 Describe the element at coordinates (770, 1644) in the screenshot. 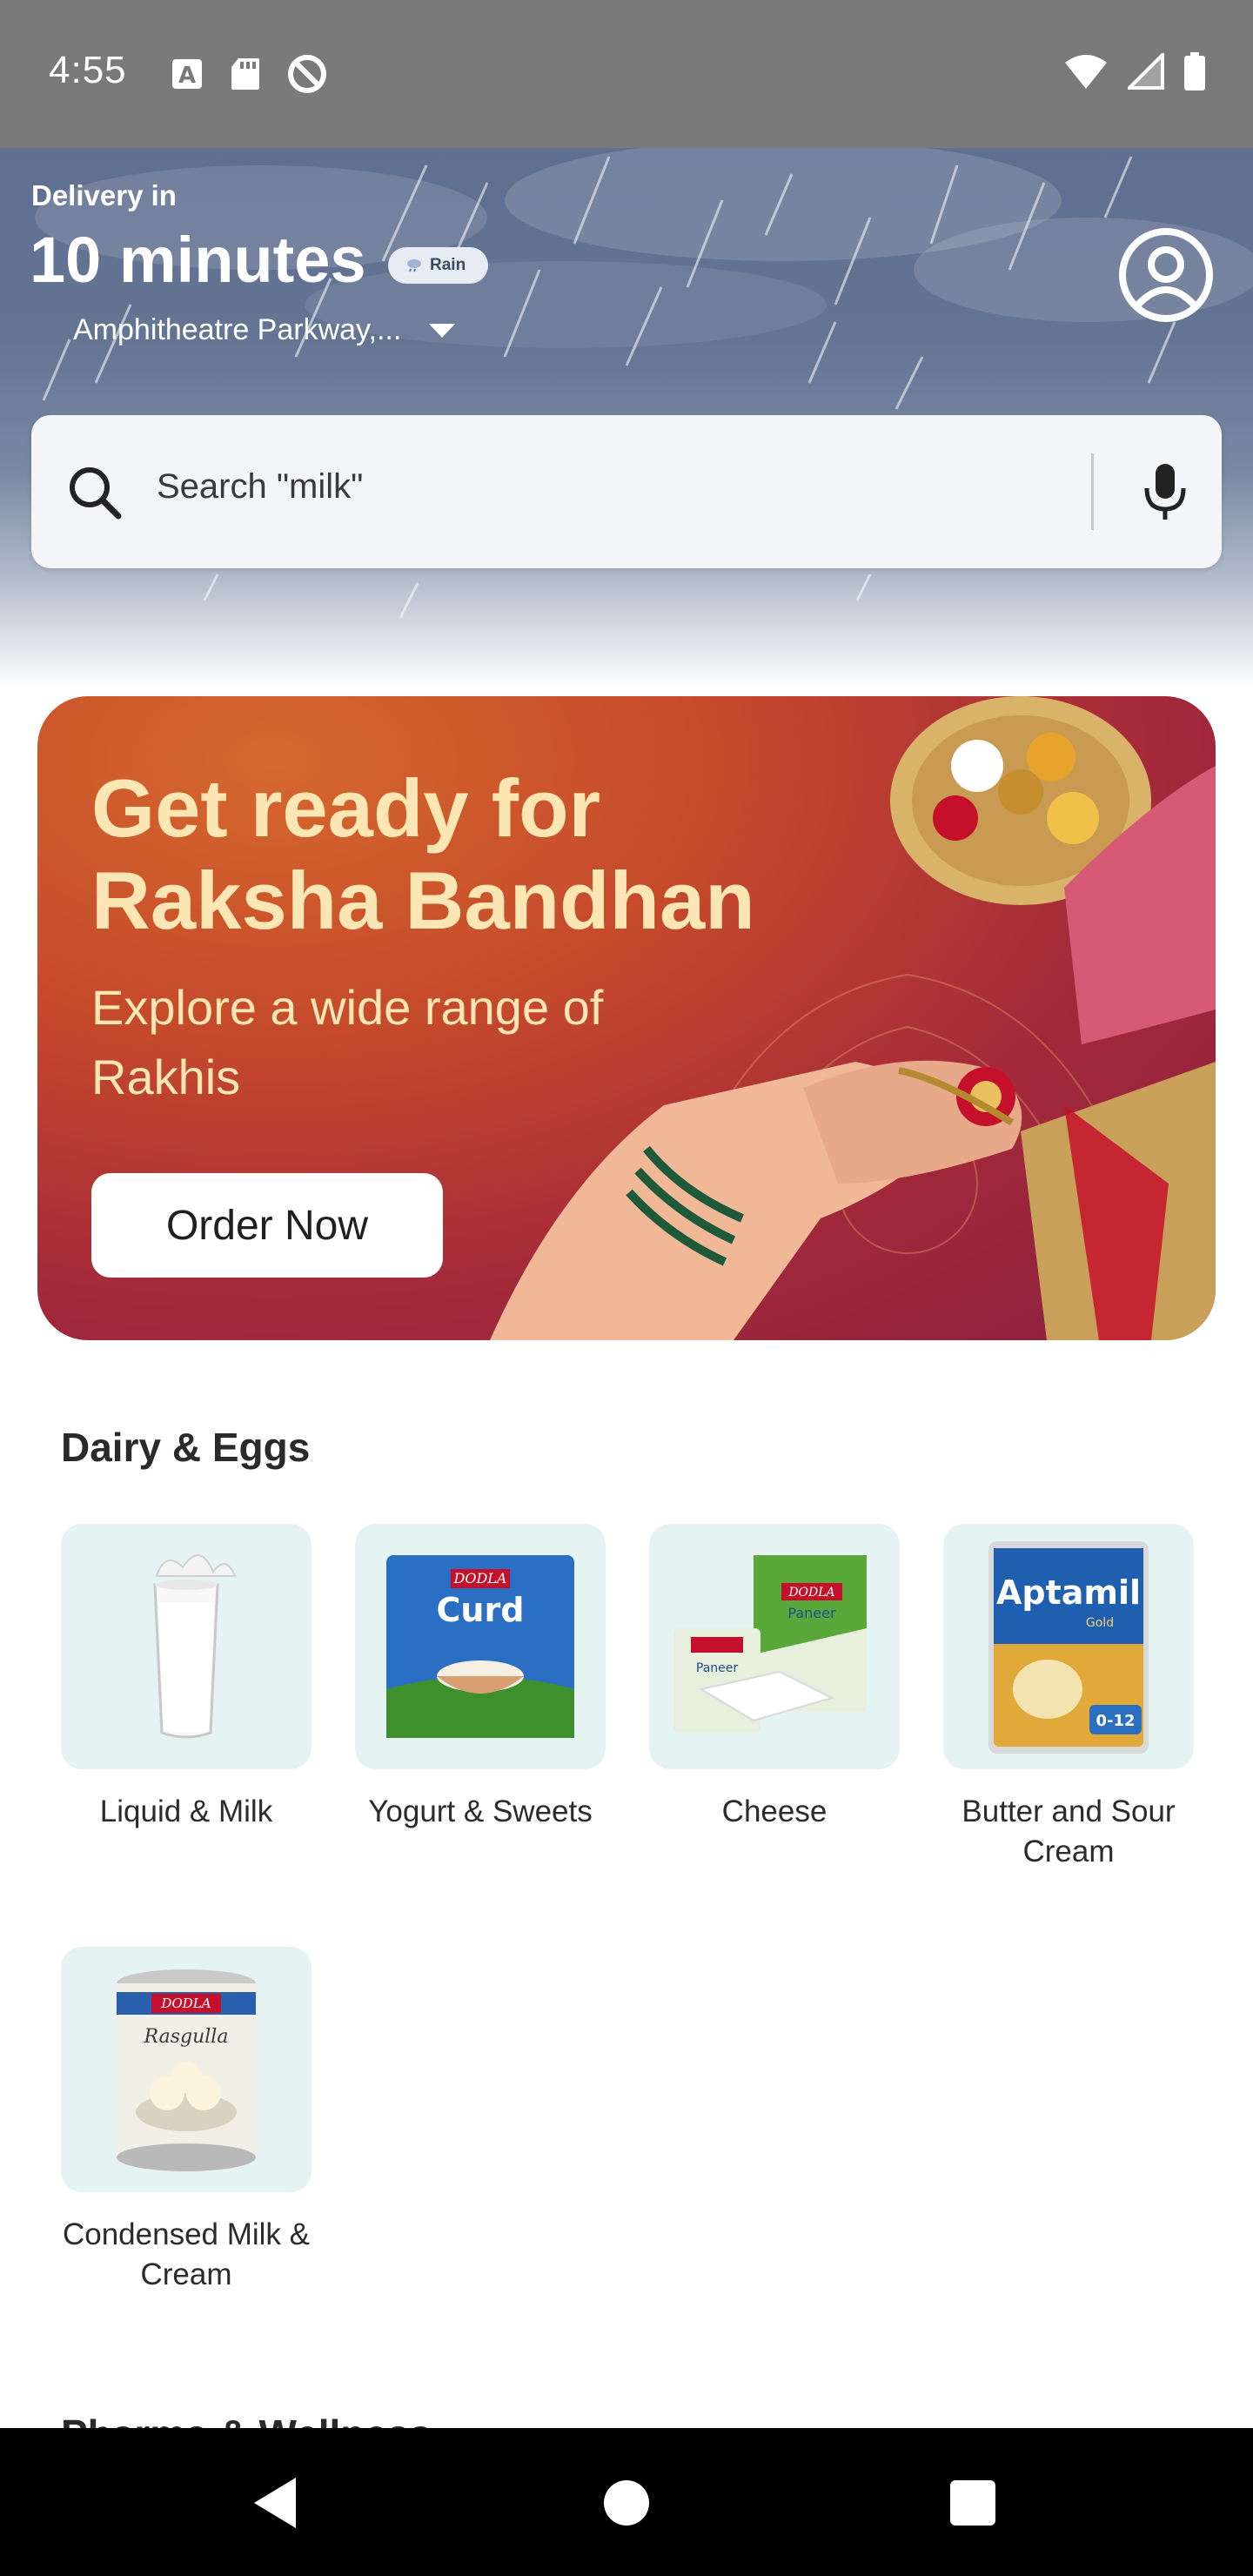

I see `paneer-pack-icon: DODLA Paneer Paneer` at that location.